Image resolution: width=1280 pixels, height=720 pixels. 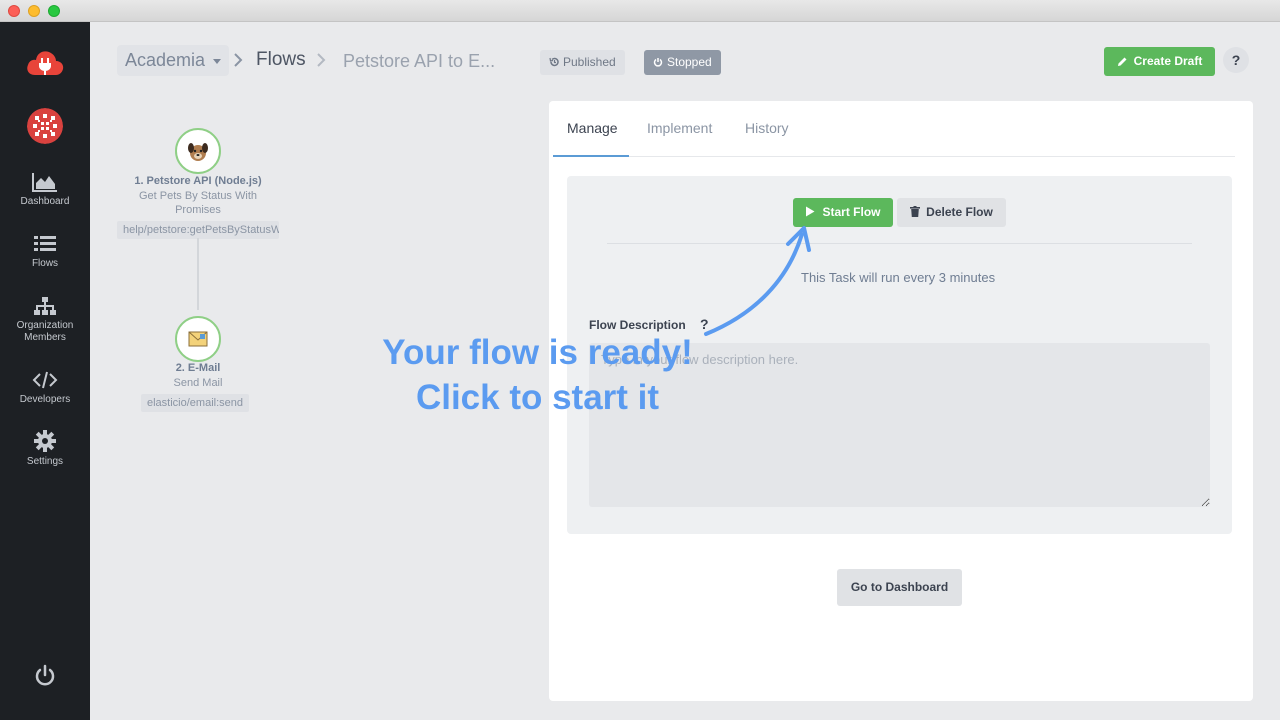 I want to click on sidebar-item-developers: Developers, so click(x=45, y=388).